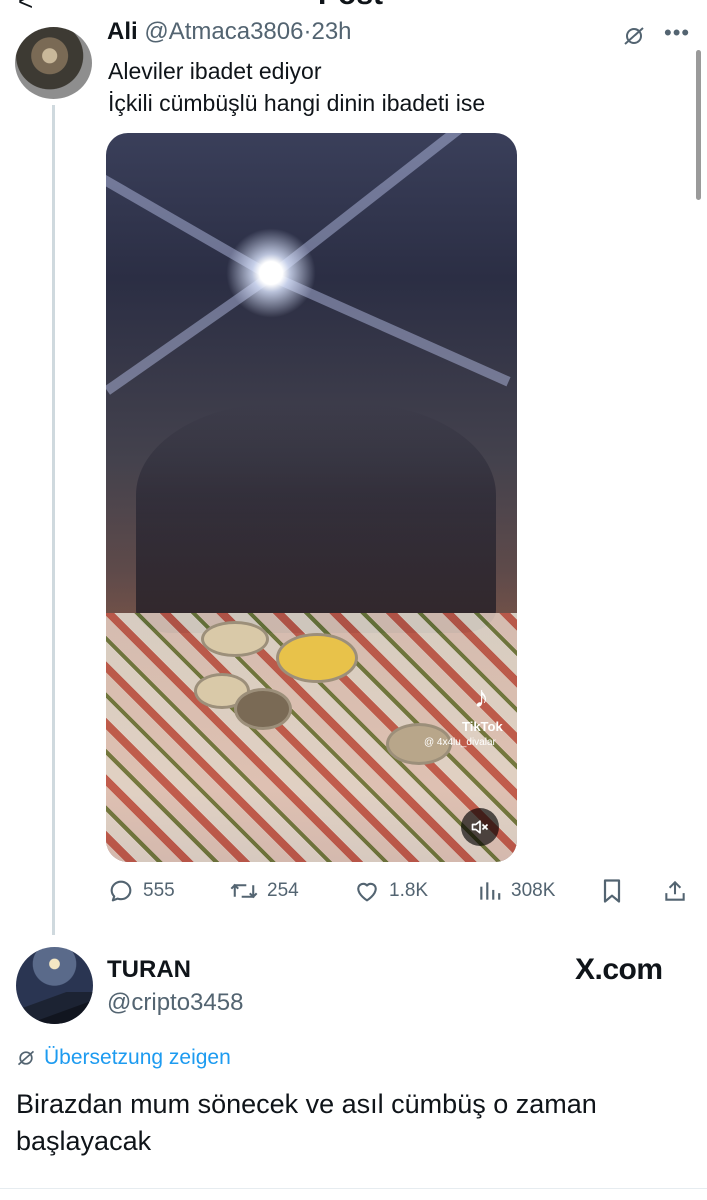 This screenshot has height=1200, width=707. I want to click on repost-button: 254, so click(264, 891).